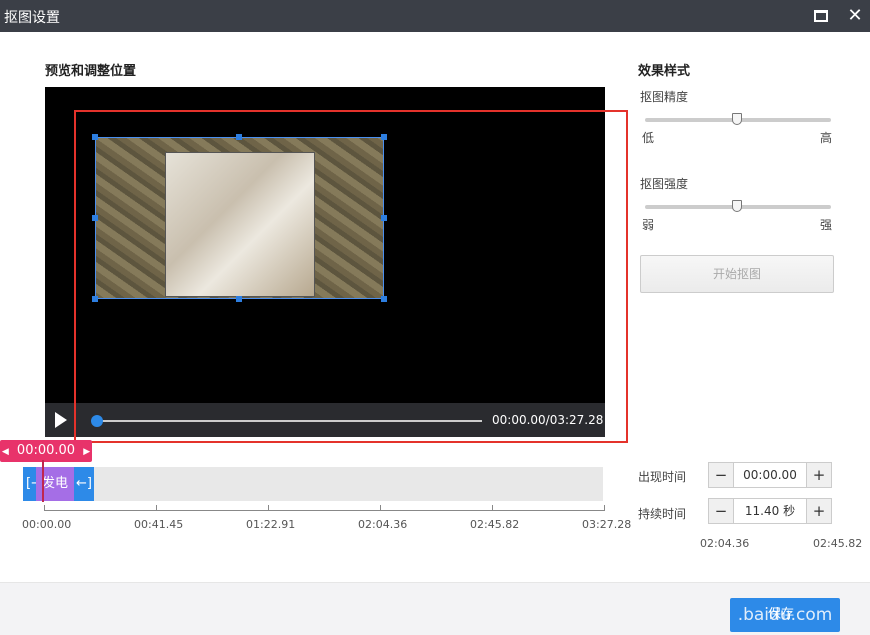  I want to click on appear-label: 出现时间, so click(662, 477).